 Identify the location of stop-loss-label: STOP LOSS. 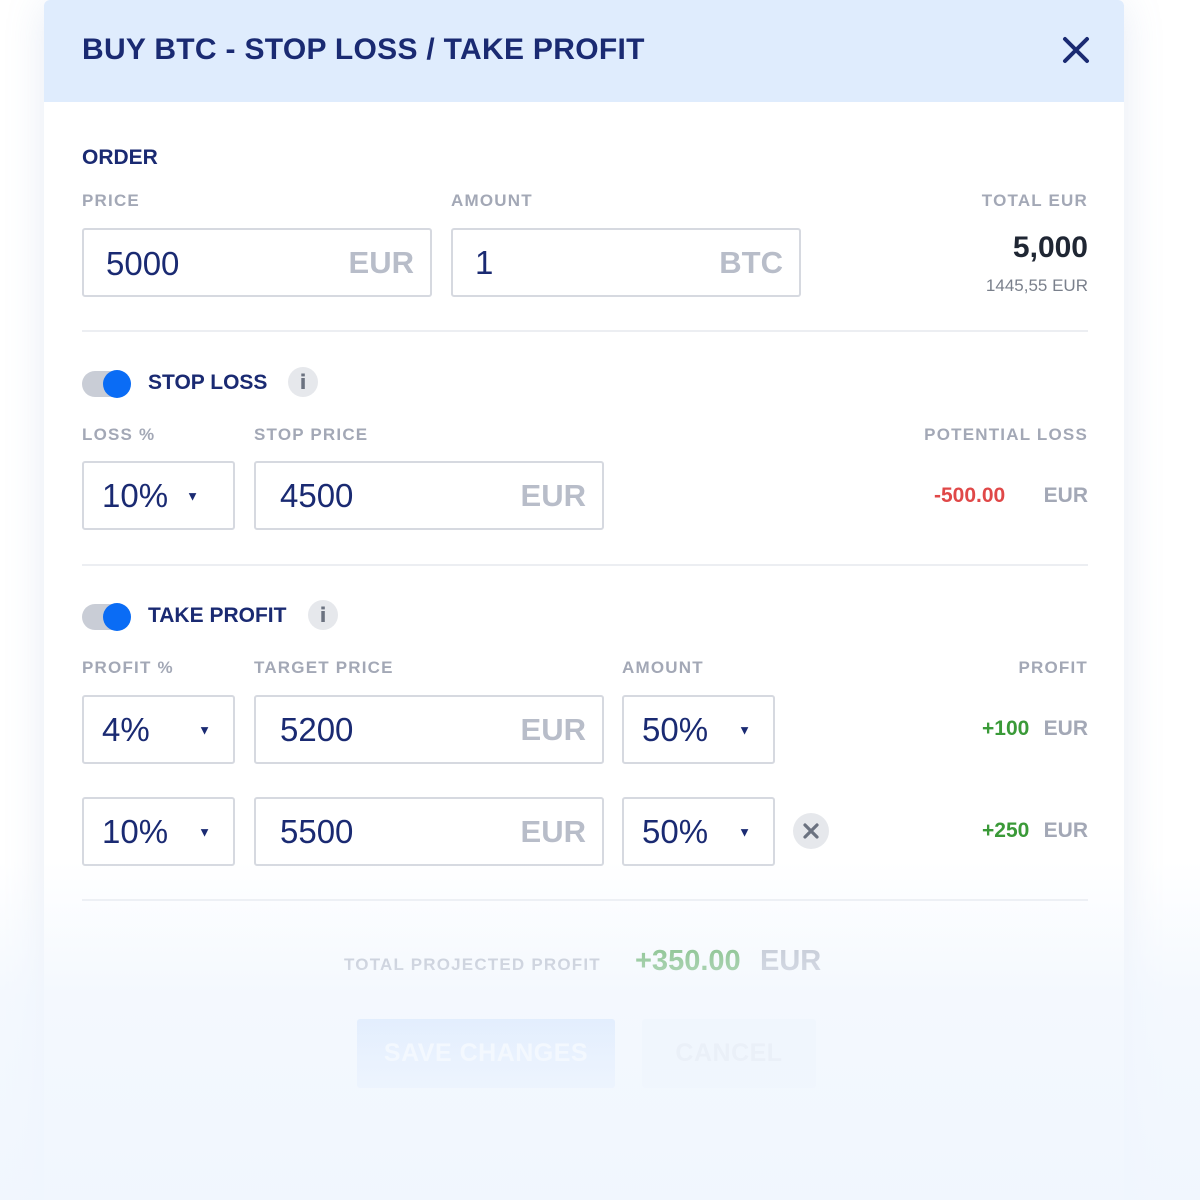
(208, 382).